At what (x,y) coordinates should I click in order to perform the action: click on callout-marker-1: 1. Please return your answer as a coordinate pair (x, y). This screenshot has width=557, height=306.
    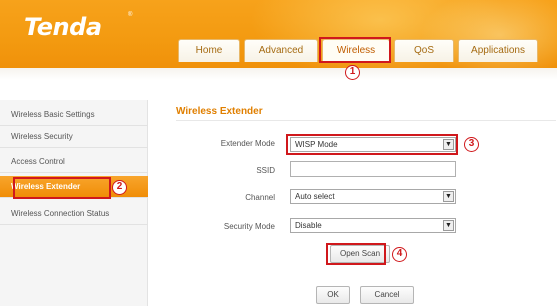
    Looking at the image, I should click on (352, 72).